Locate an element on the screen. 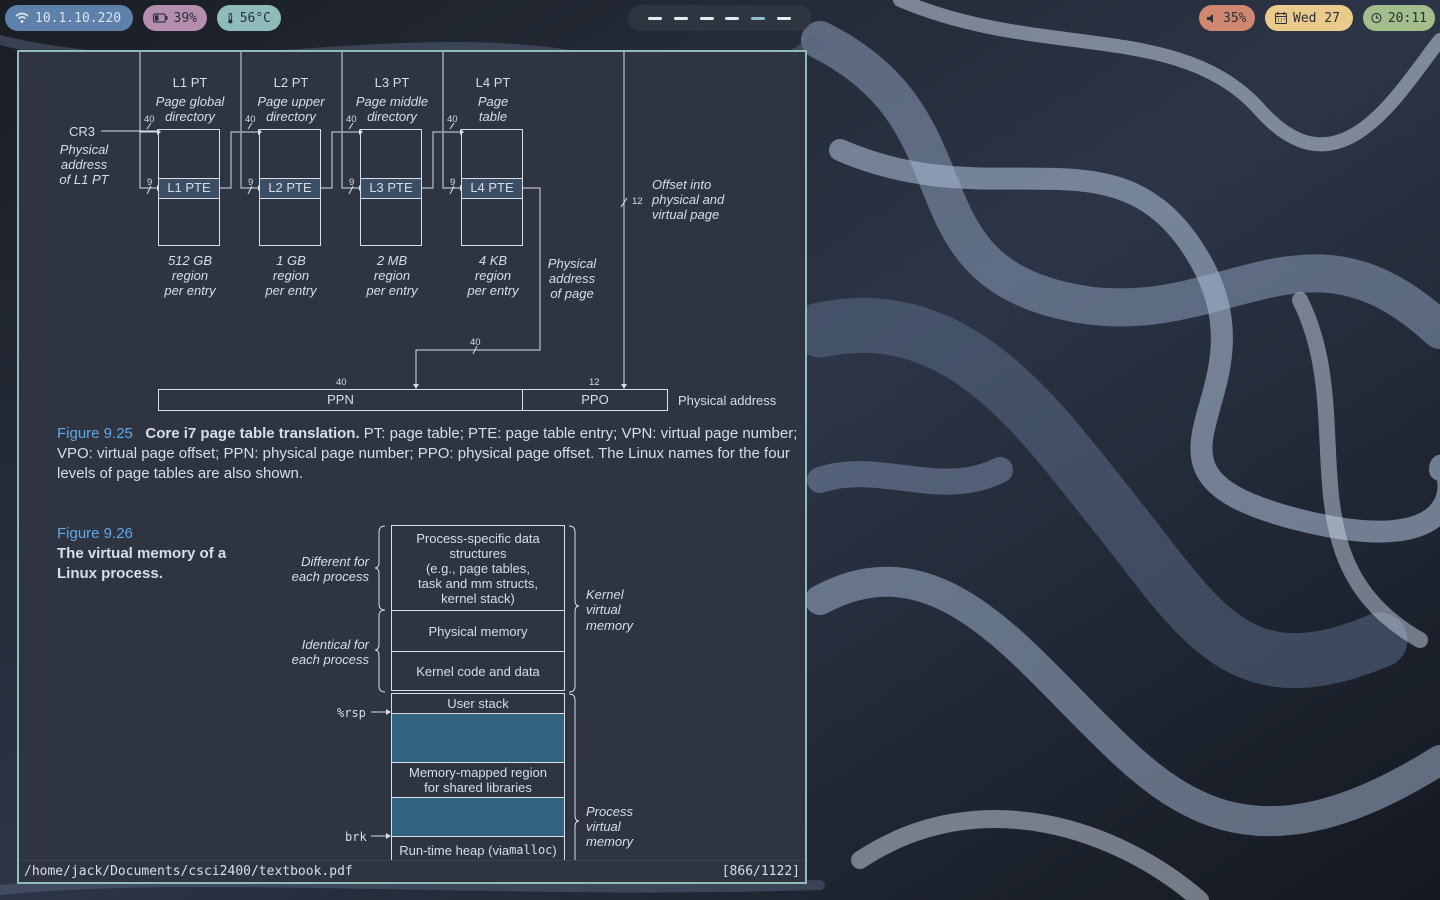 The image size is (1440, 900). bits-40-l1: 40 is located at coordinates (149, 119).